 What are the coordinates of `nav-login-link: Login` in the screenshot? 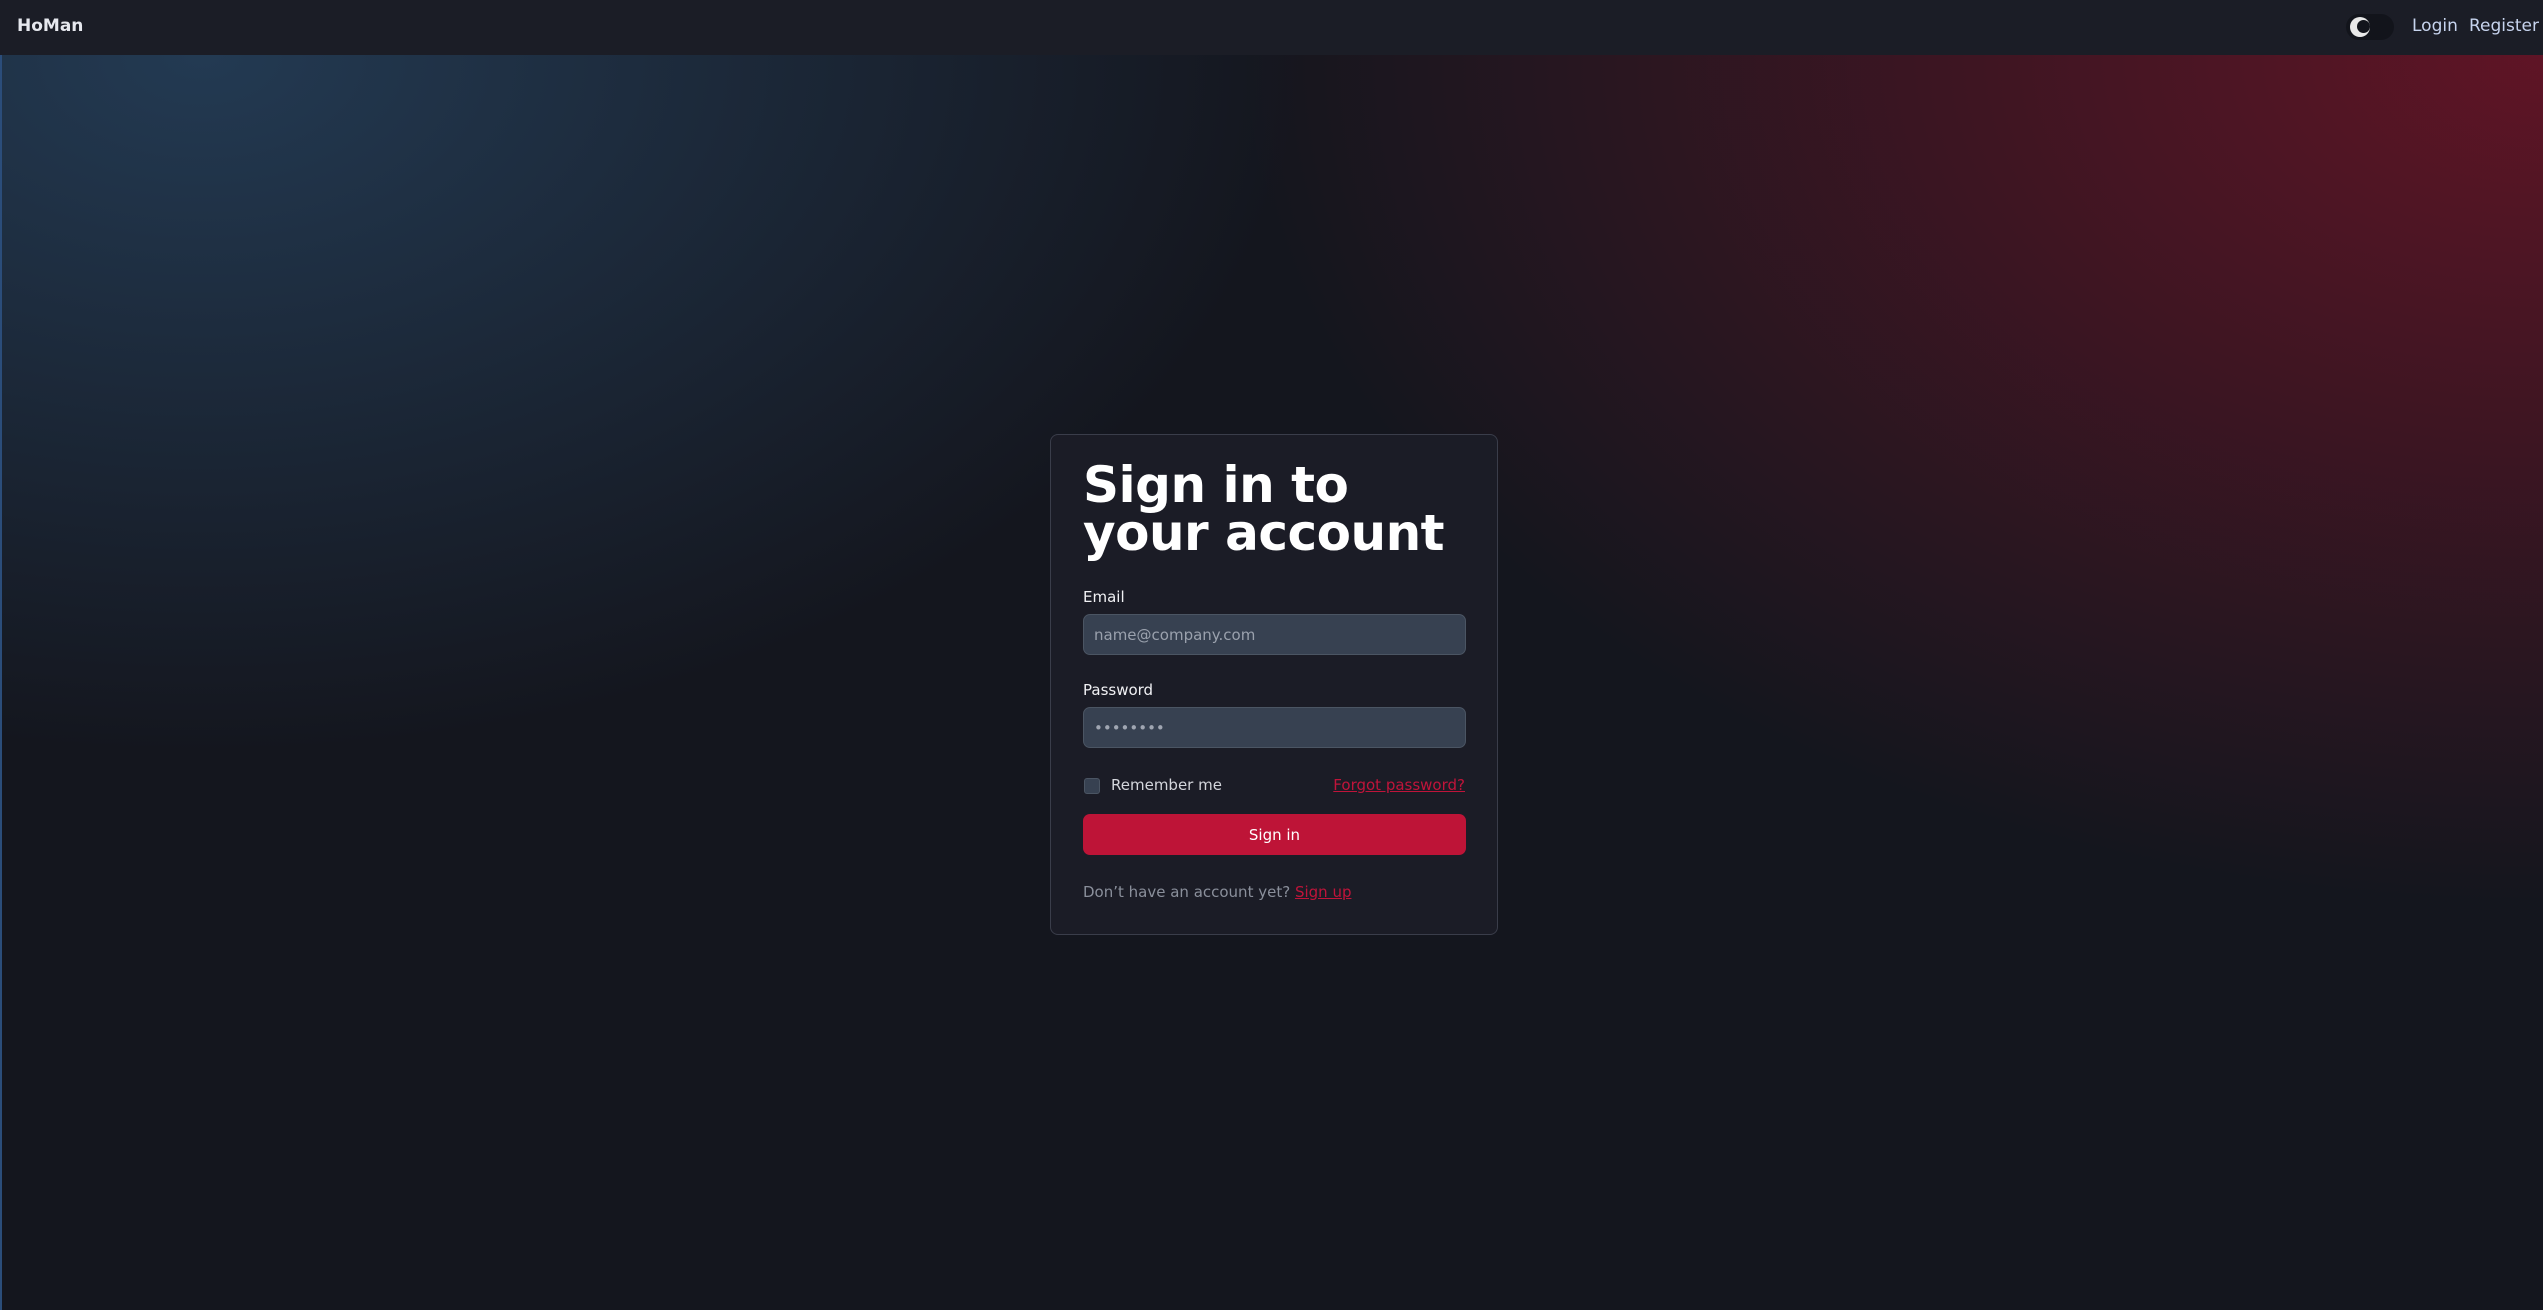 It's located at (2435, 26).